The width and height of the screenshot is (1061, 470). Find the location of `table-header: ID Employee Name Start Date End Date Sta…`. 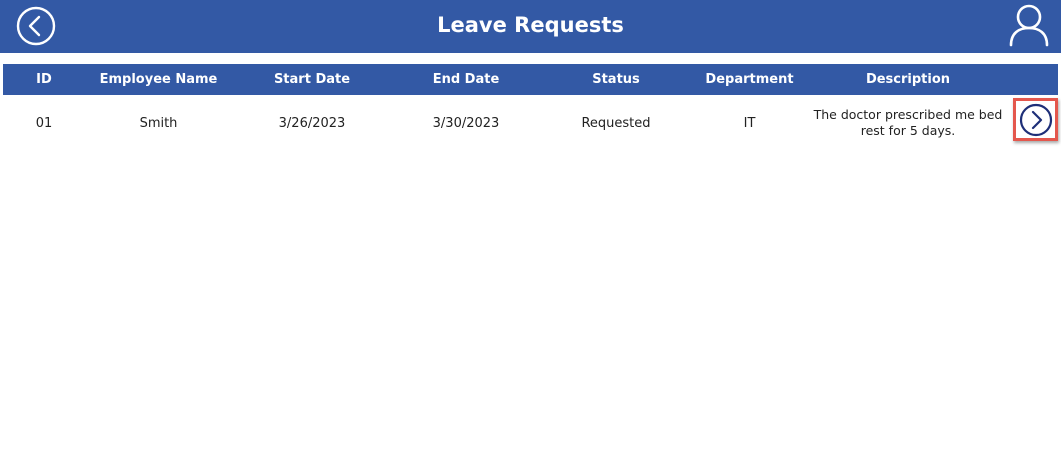

table-header: ID Employee Name Start Date End Date Sta… is located at coordinates (530, 79).